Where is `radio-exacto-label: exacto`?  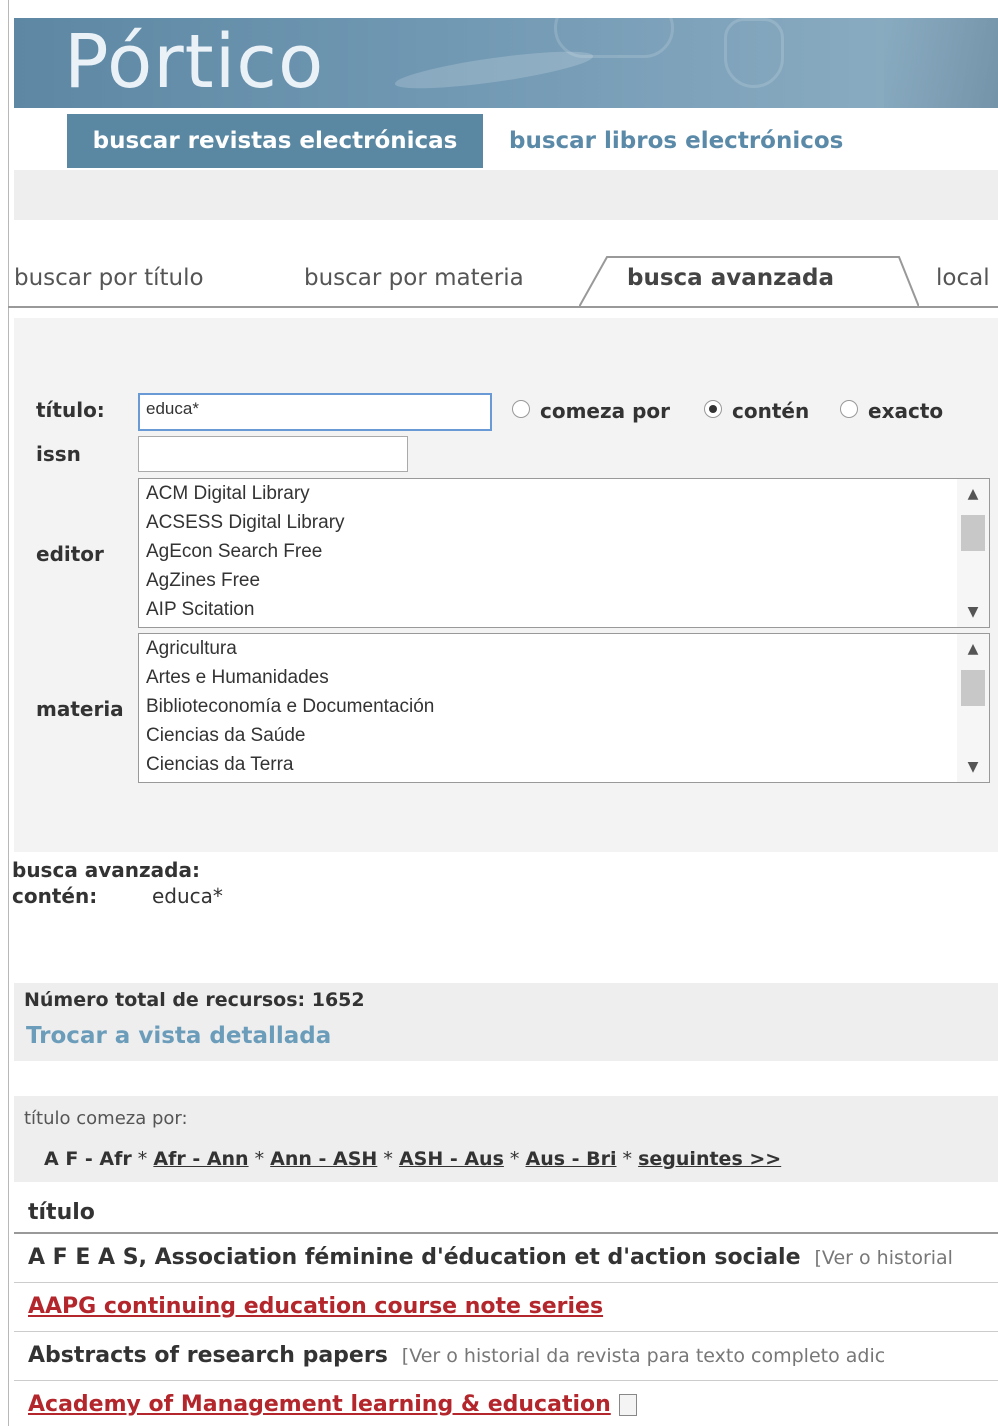 radio-exacto-label: exacto is located at coordinates (905, 411).